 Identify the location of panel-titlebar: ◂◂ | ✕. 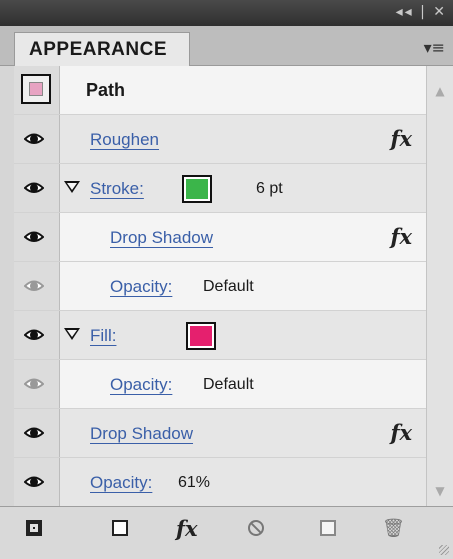
(226, 13).